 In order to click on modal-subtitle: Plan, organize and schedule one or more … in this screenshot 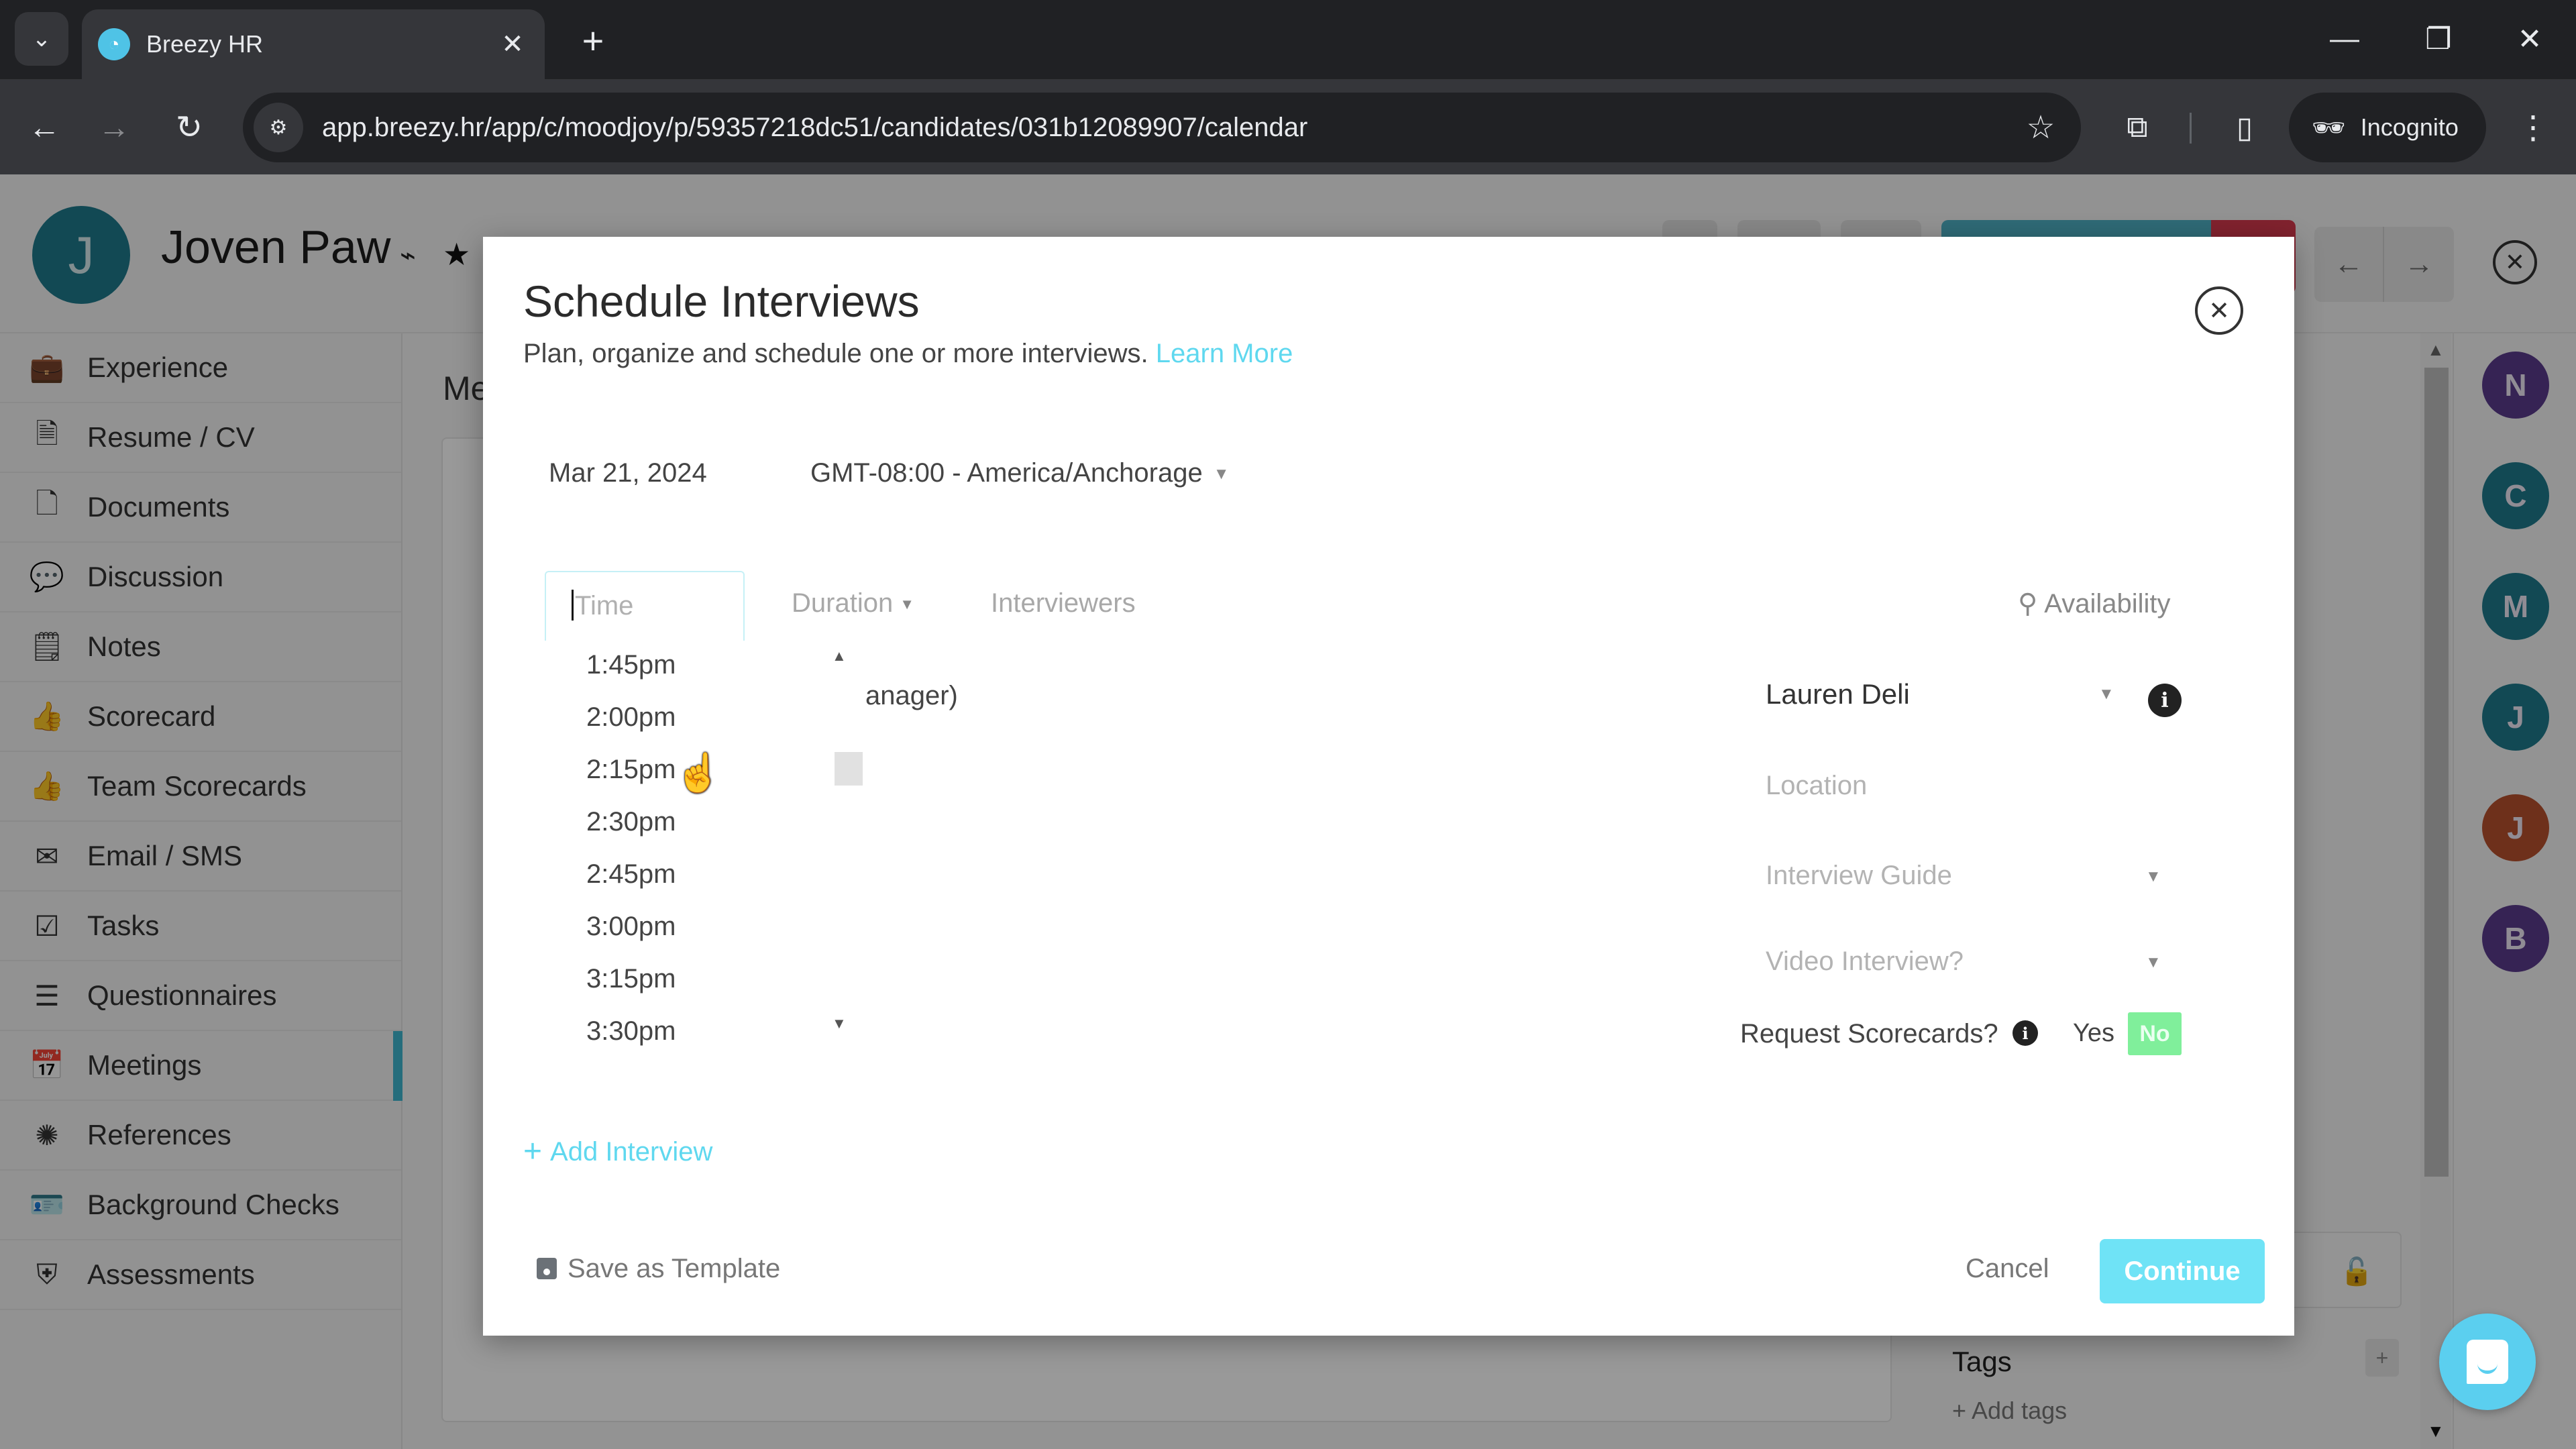, I will do `click(908, 354)`.